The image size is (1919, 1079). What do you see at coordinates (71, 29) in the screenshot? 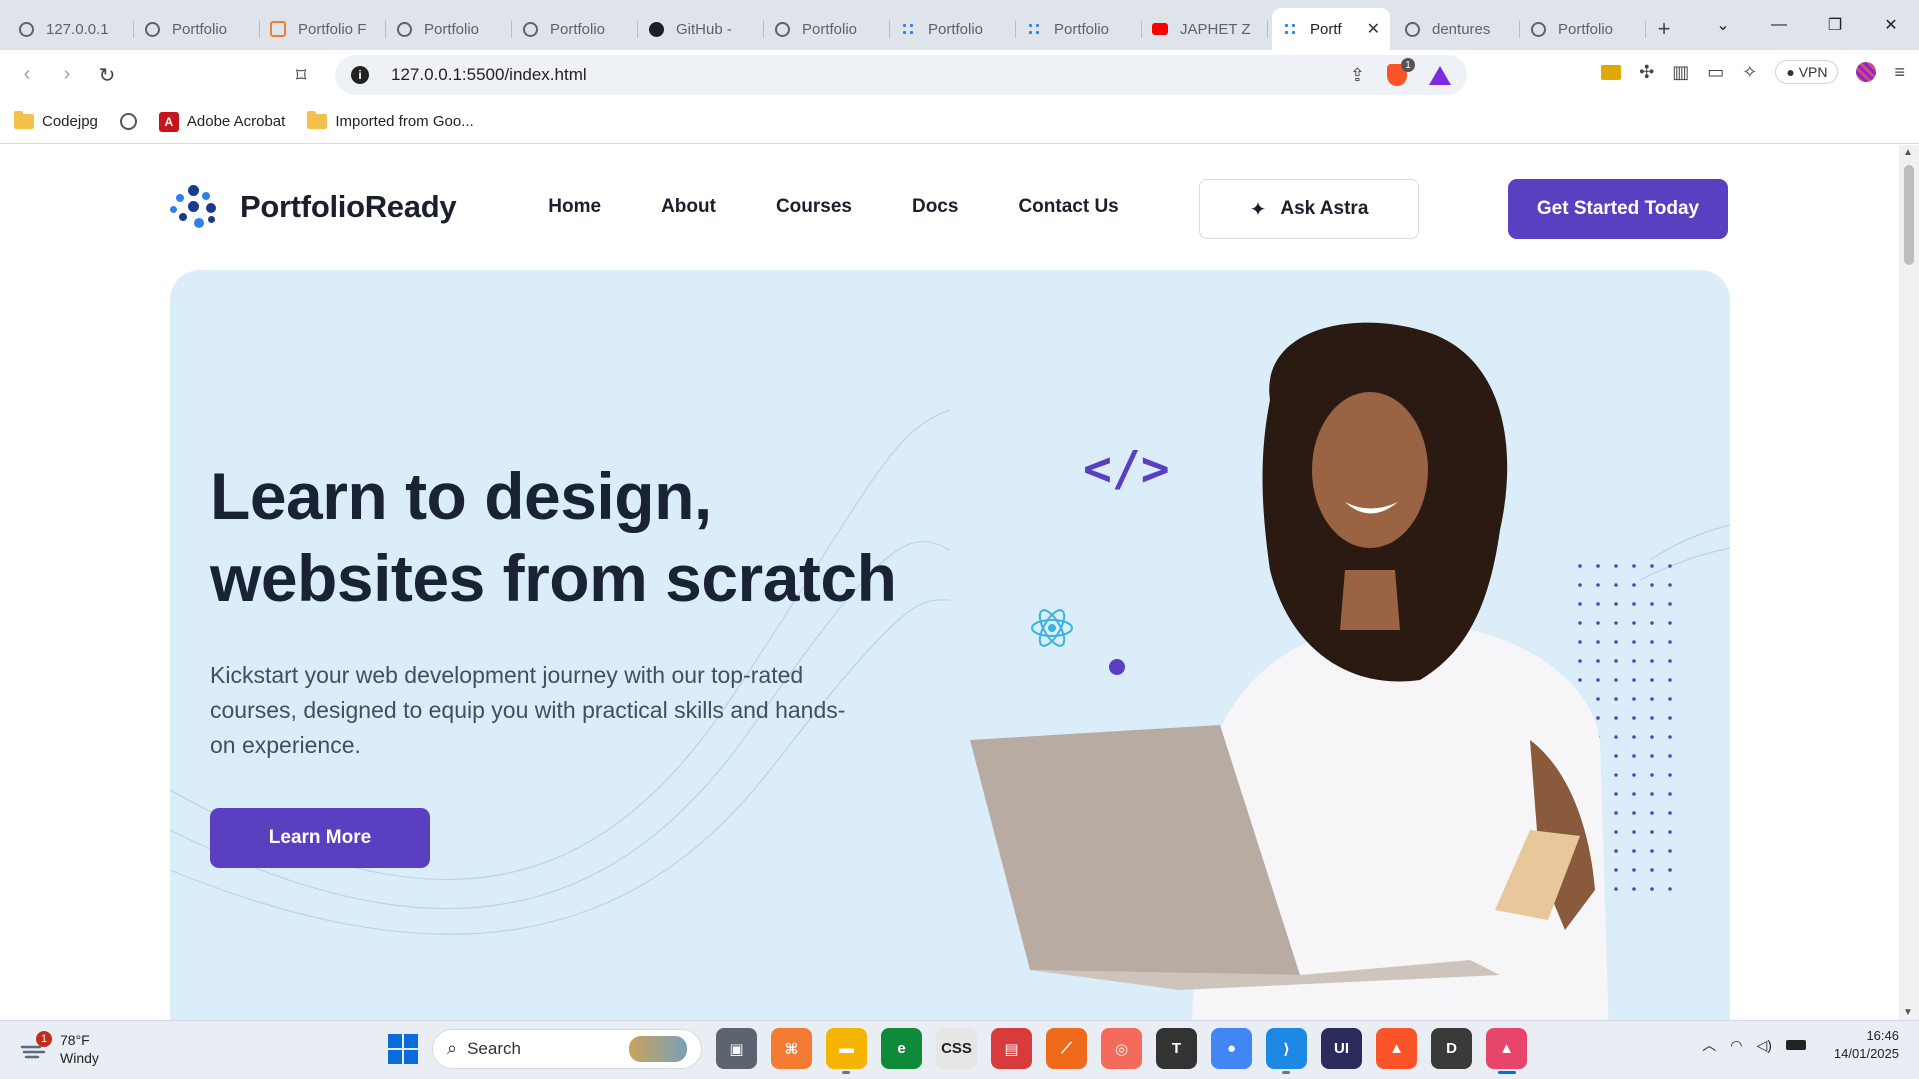
I see `browser-tab: 127.0.0.1` at bounding box center [71, 29].